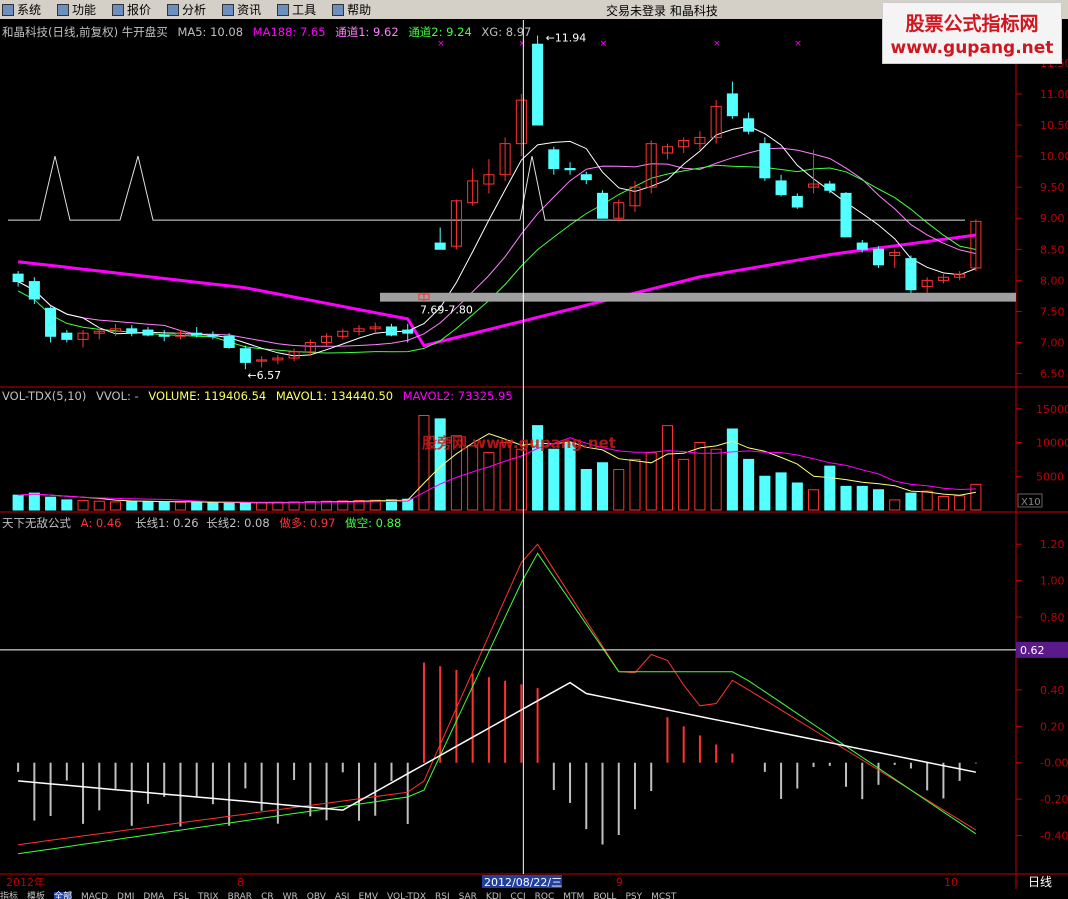 Image resolution: width=1068 pixels, height=899 pixels. Describe the element at coordinates (486, 188) in the screenshot. I see `xg-signal-line` at that location.